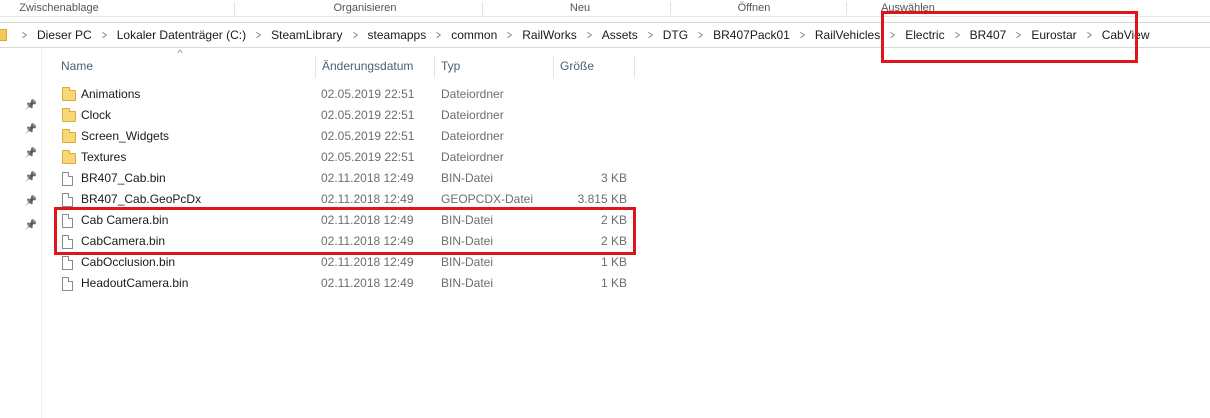  I want to click on file-name: BR407_Cab.bin, so click(123, 178).